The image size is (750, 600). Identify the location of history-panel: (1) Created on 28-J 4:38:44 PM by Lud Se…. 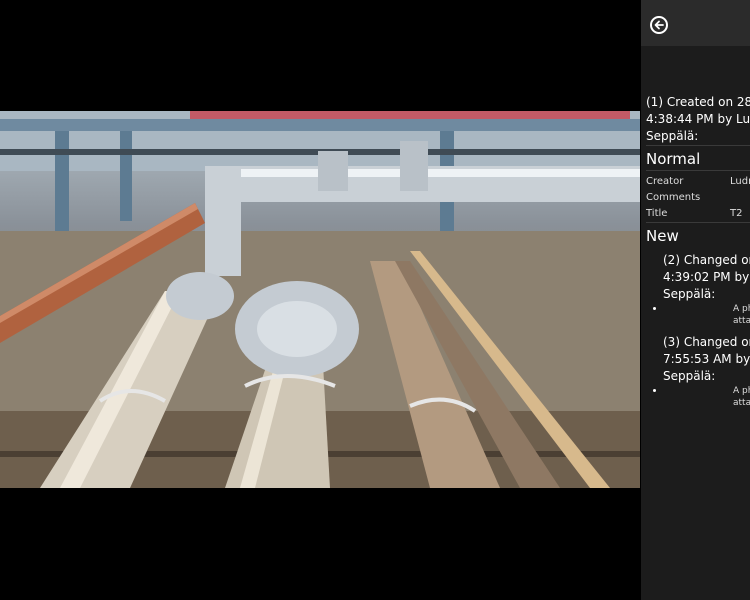
(695, 300).